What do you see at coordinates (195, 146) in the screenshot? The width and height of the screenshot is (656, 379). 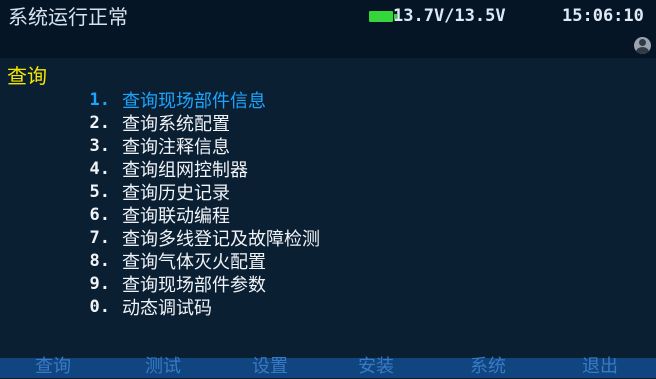 I see `menu-item-query-annotations: 3. 查询注释信息` at bounding box center [195, 146].